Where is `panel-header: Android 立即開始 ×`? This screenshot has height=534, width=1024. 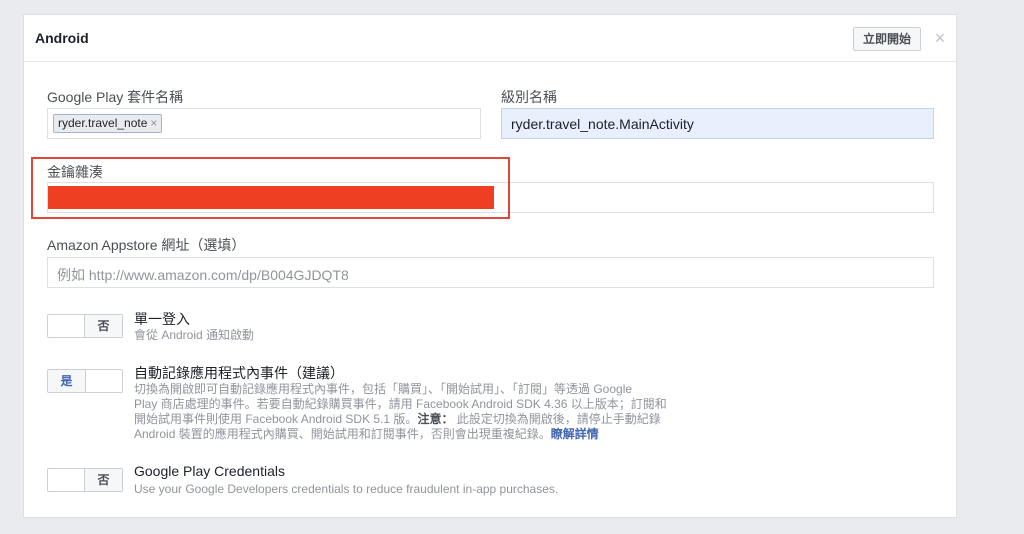
panel-header: Android 立即開始 × is located at coordinates (490, 38).